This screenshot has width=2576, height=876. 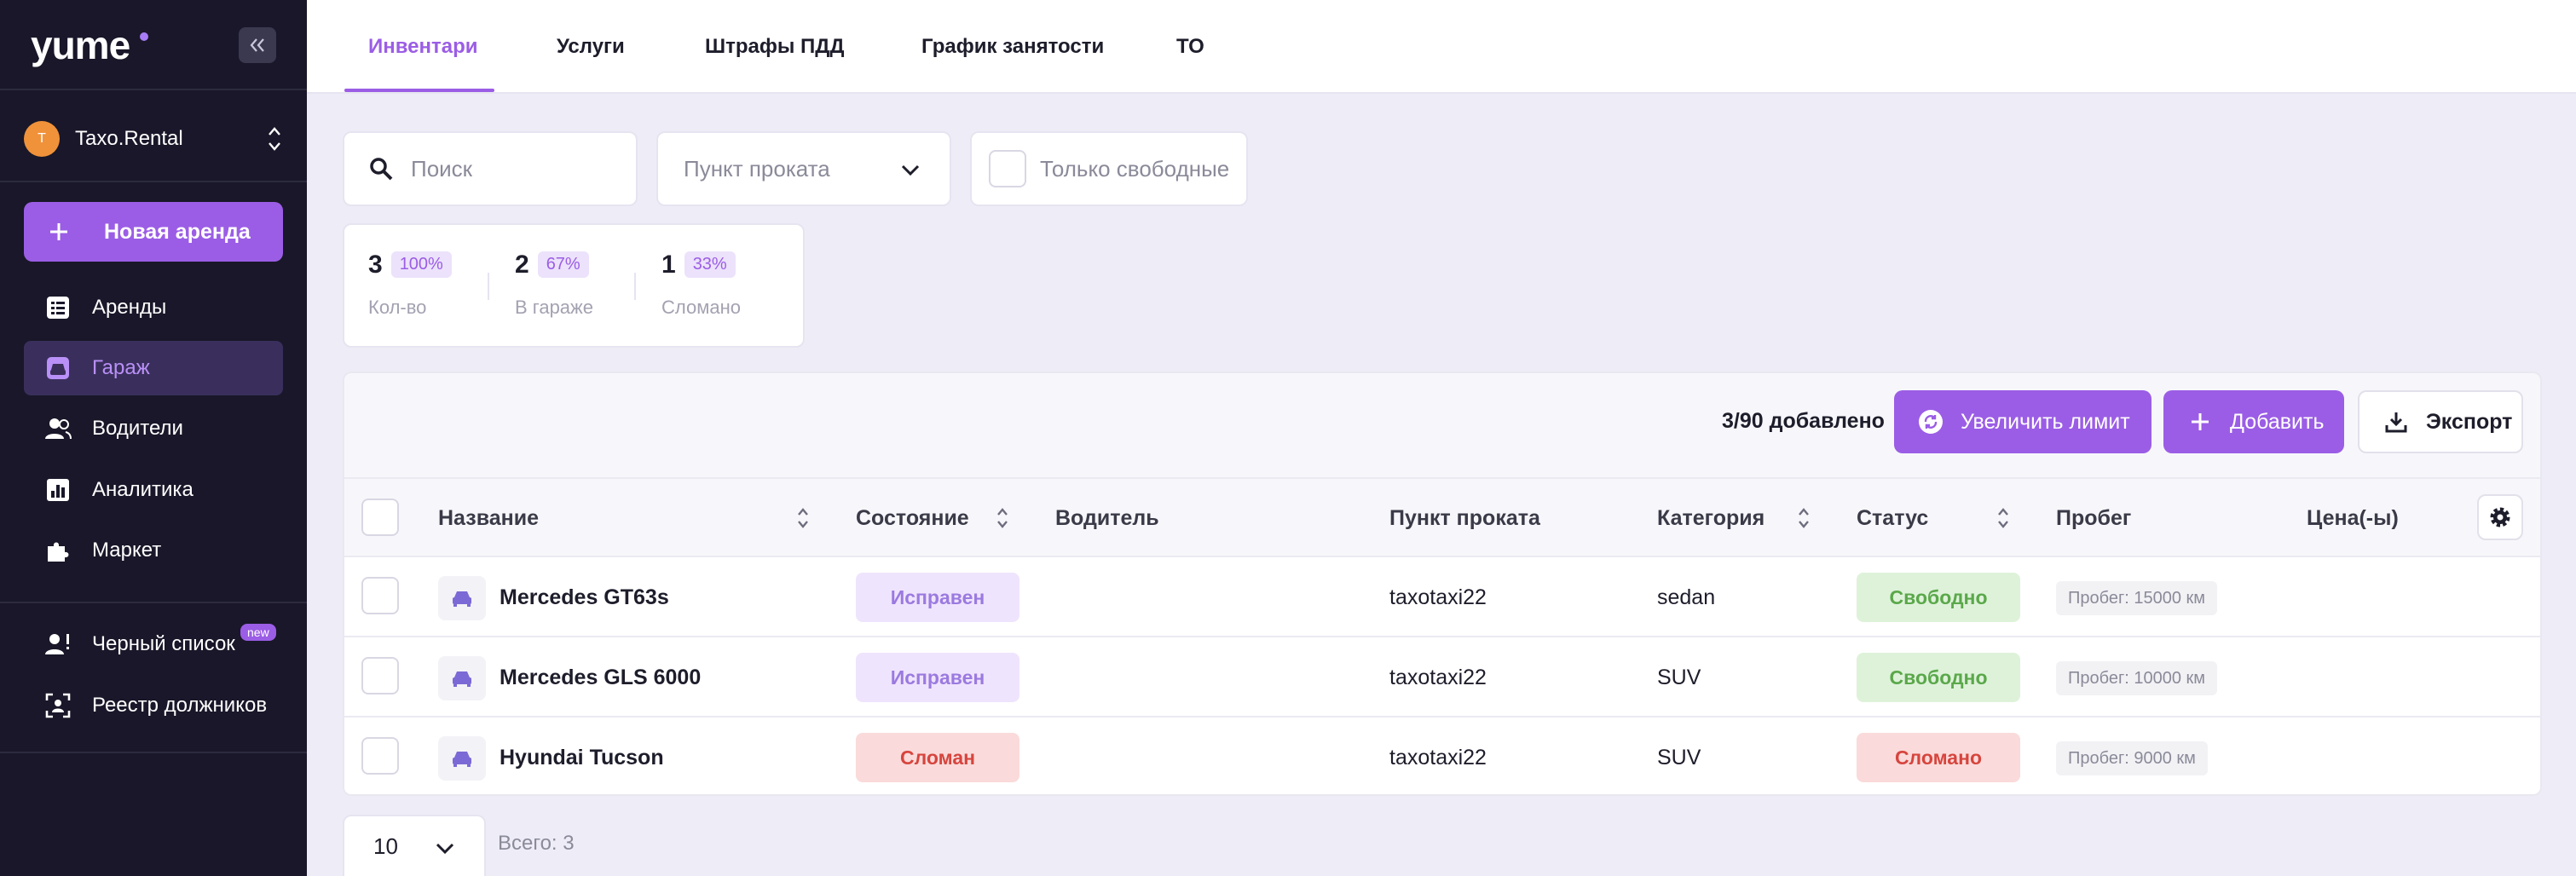 I want to click on table-settings-button, so click(x=2500, y=517).